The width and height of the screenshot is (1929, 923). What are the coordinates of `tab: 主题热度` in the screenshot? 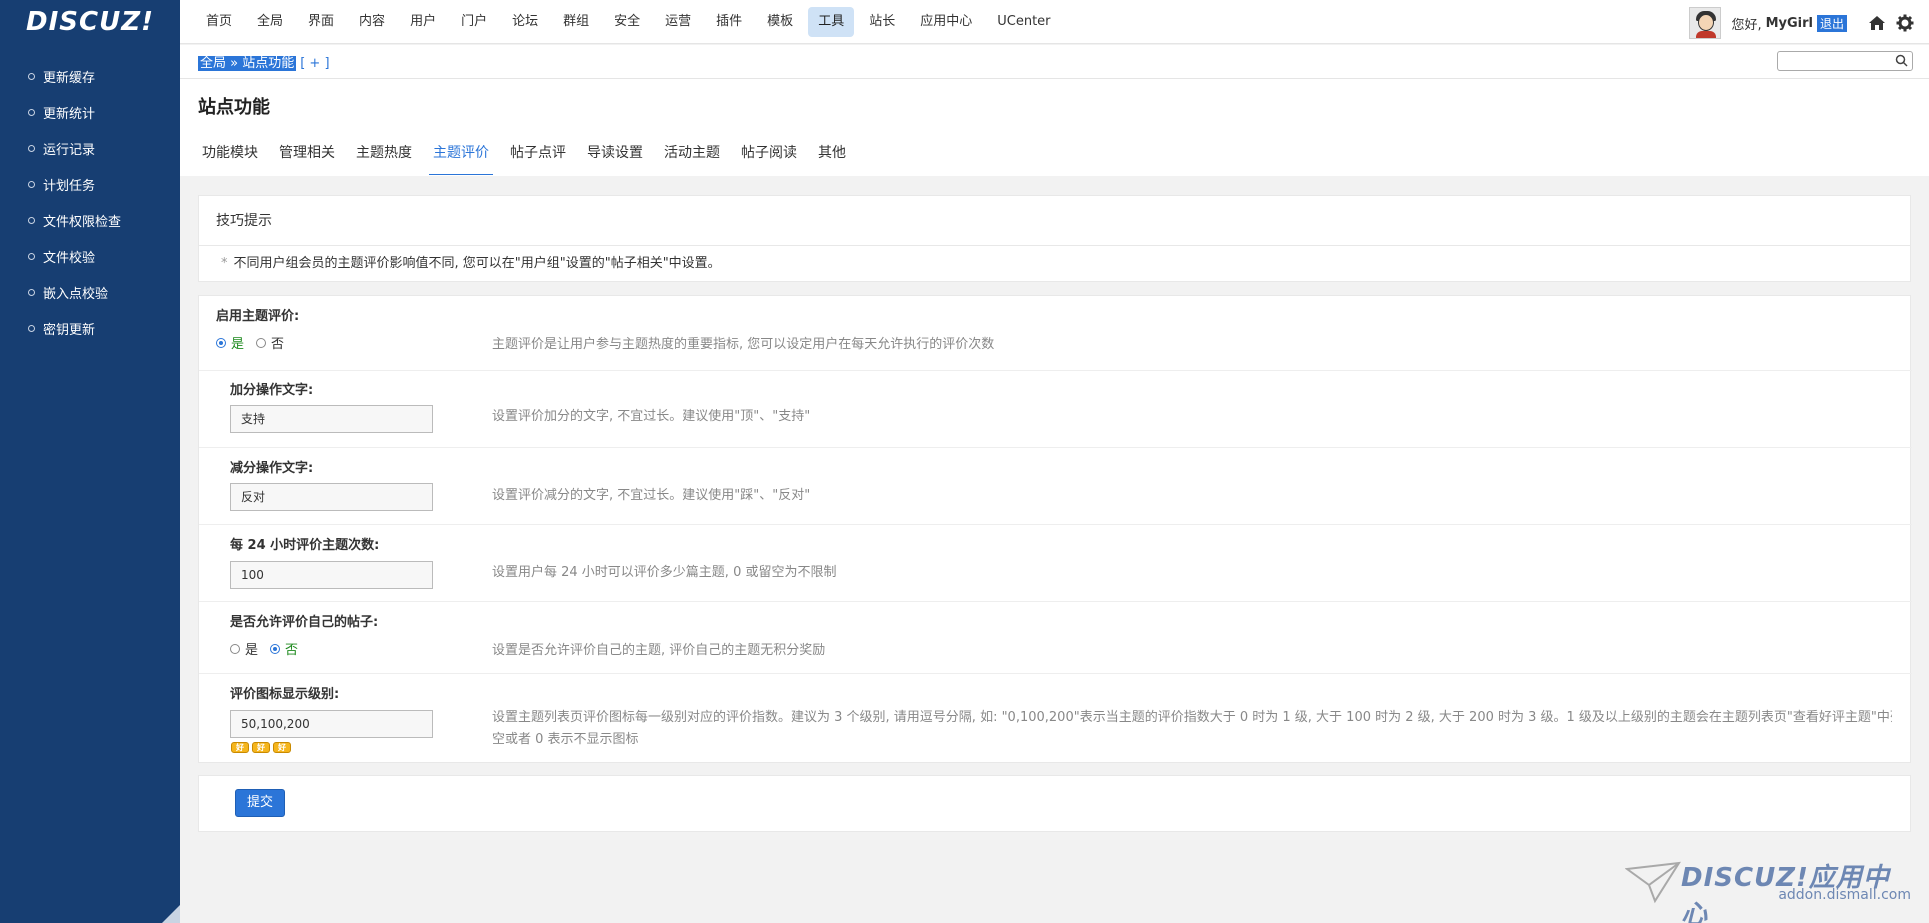 It's located at (384, 153).